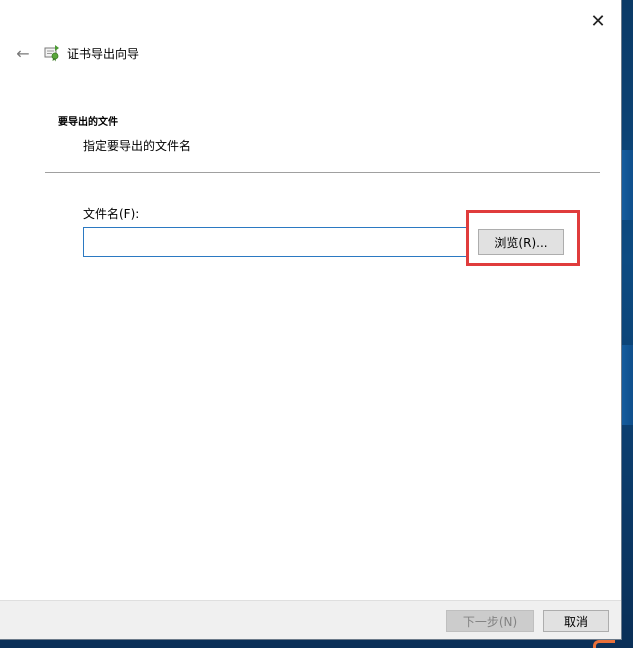  I want to click on filename-label: 文件名(F):, so click(111, 214).